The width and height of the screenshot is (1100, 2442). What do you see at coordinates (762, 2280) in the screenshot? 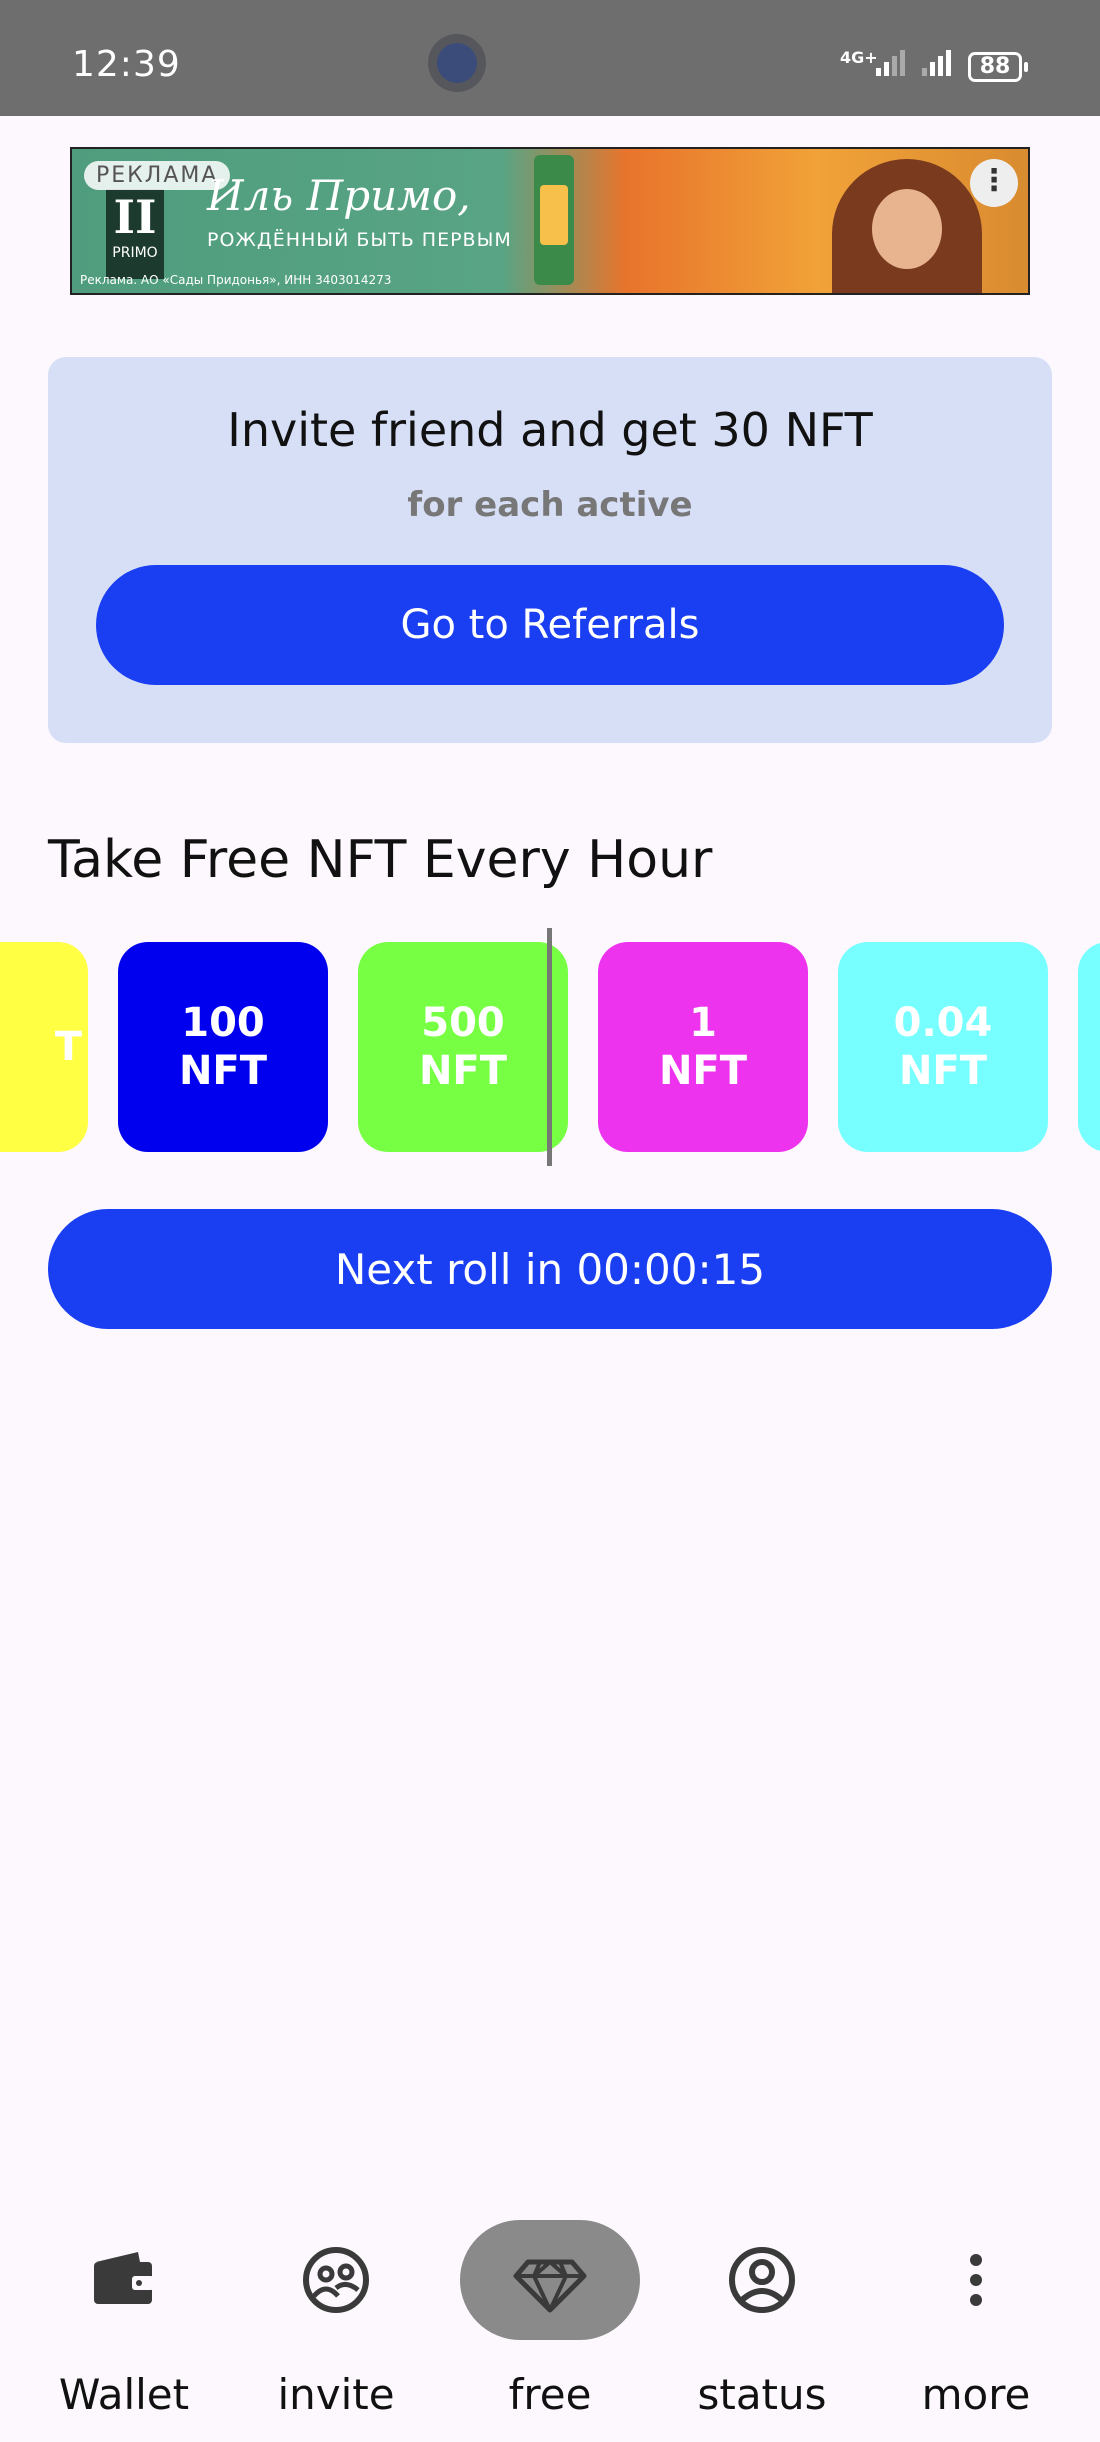
I see `account-circle-icon` at bounding box center [762, 2280].